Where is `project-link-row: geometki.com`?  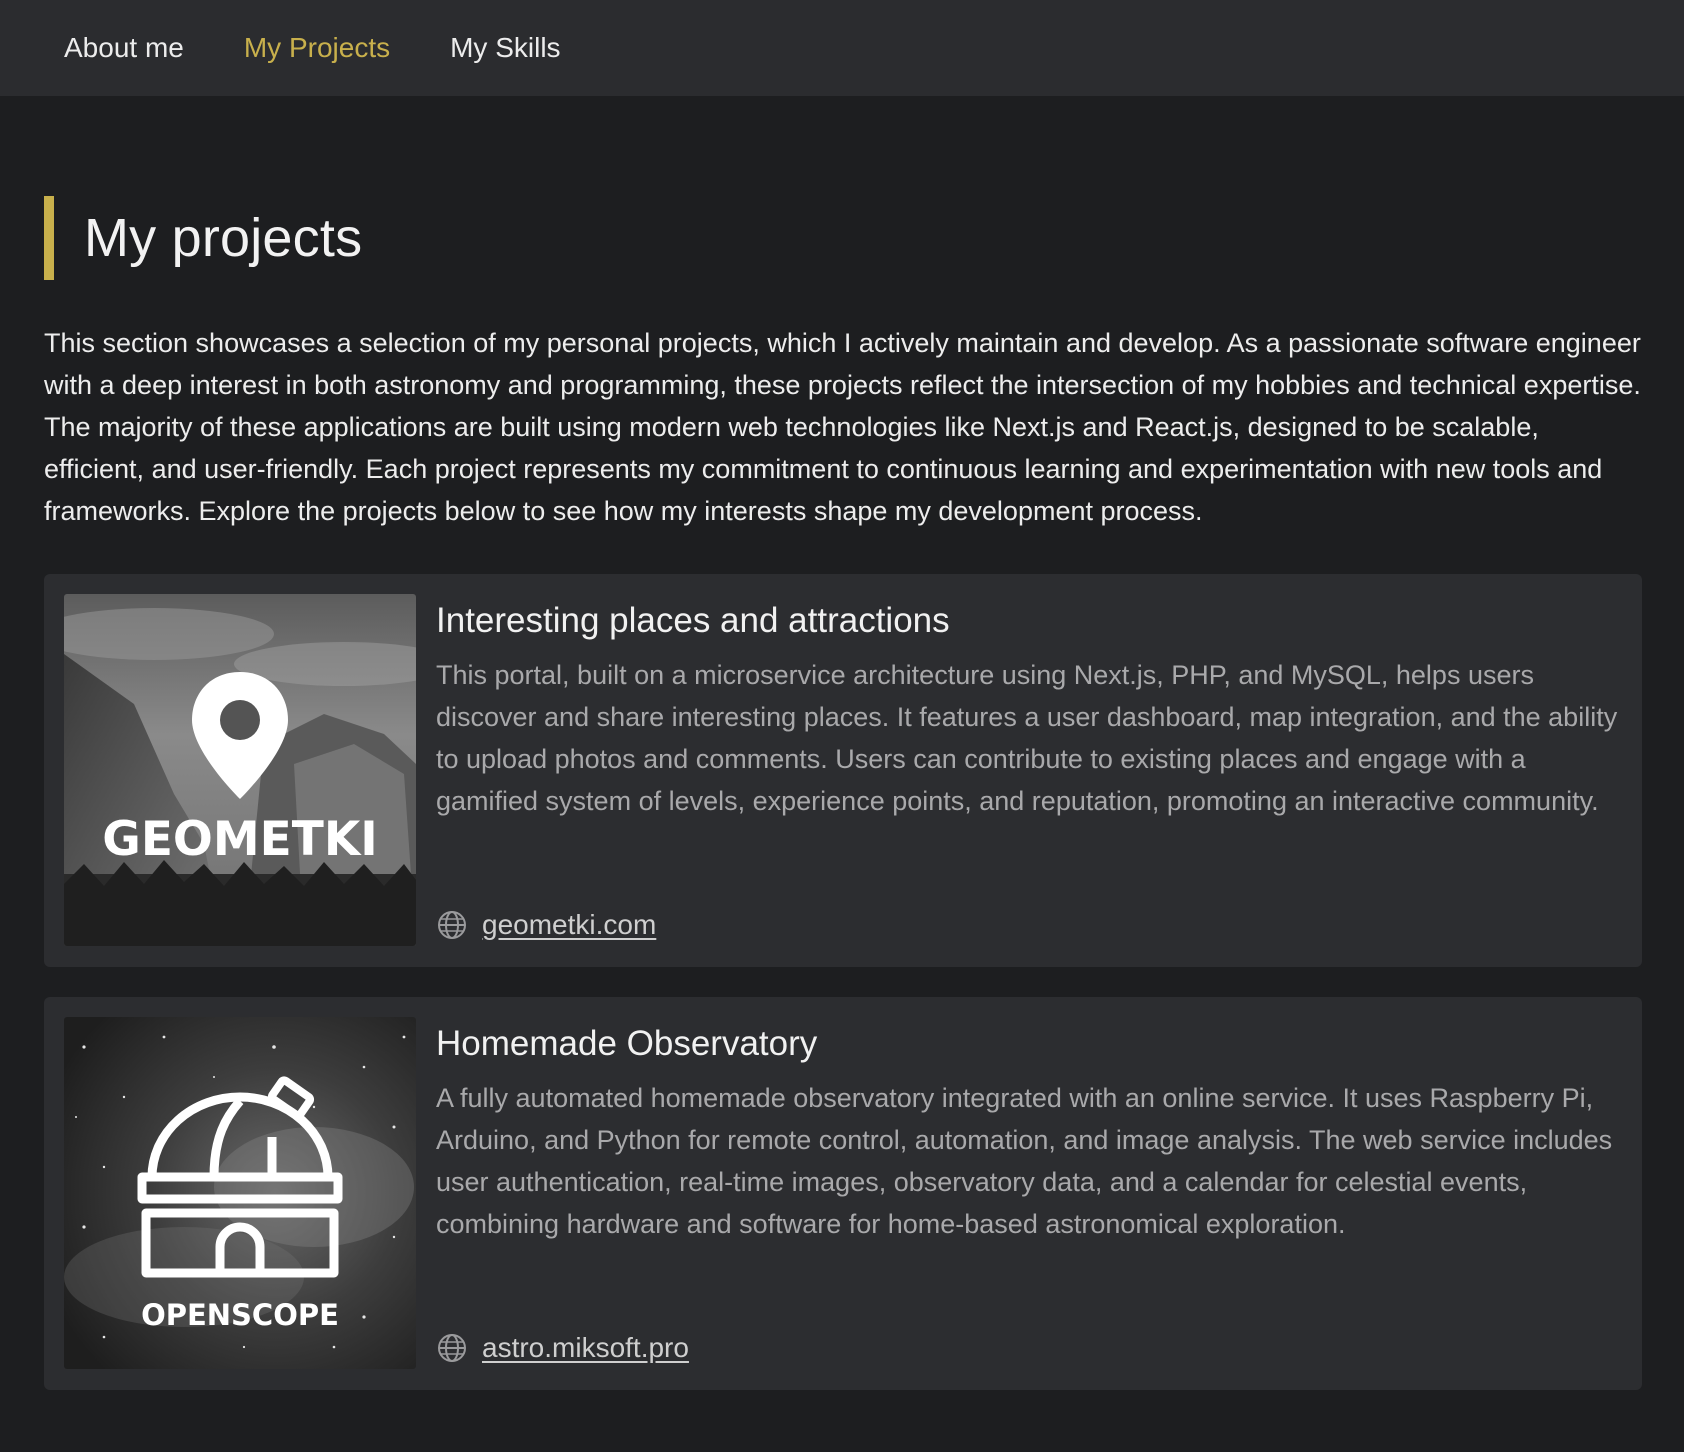
project-link-row: geometki.com is located at coordinates (546, 925).